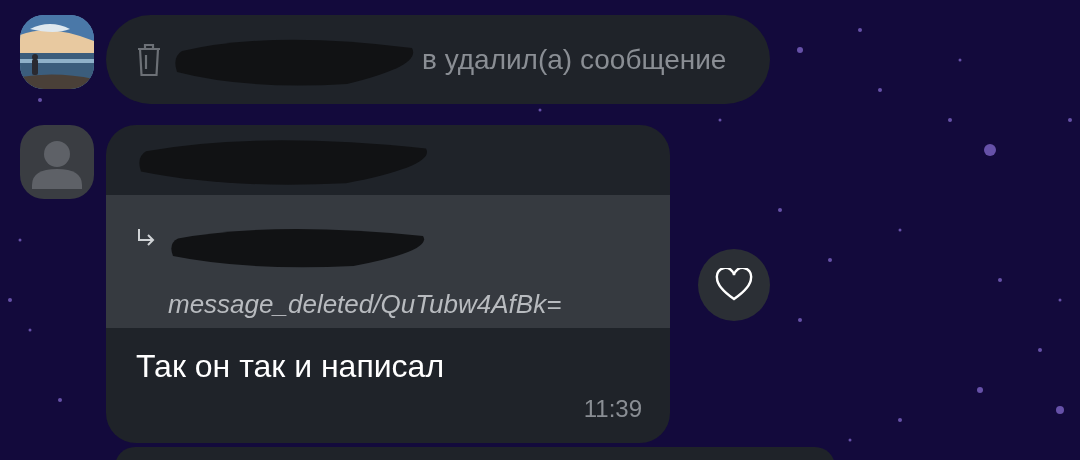 The height and width of the screenshot is (460, 1080). What do you see at coordinates (734, 285) in the screenshot?
I see `heart-icon` at bounding box center [734, 285].